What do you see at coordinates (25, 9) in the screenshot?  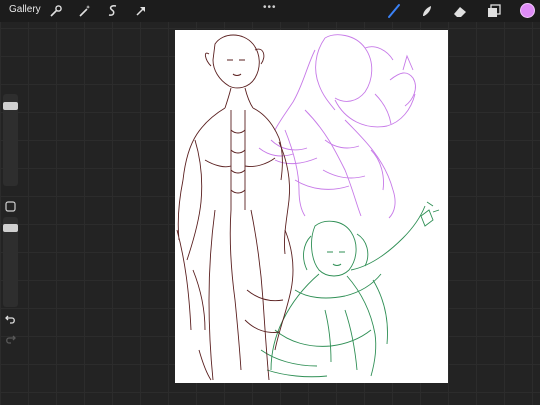 I see `gallery-button: Gallery` at bounding box center [25, 9].